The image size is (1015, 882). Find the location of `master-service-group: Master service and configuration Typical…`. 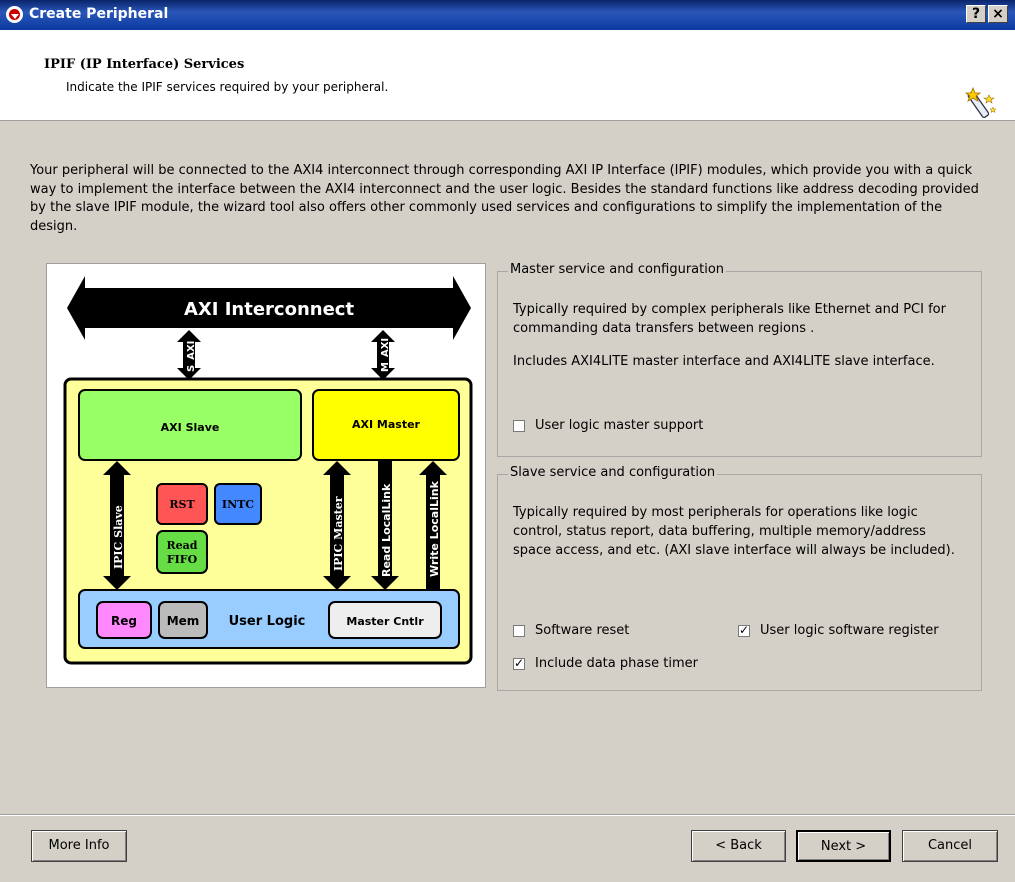

master-service-group: Master service and configuration Typical… is located at coordinates (739, 359).